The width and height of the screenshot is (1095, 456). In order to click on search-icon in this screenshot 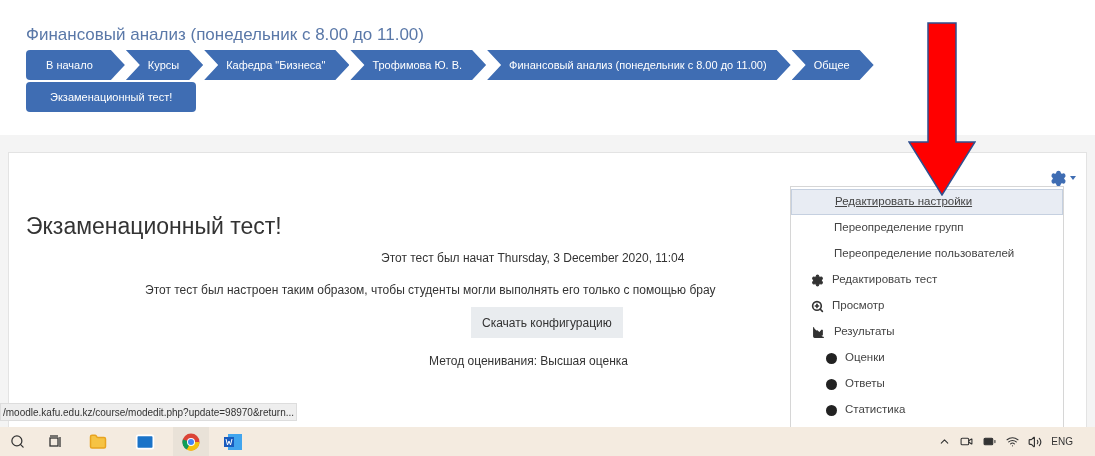, I will do `click(17, 441)`.